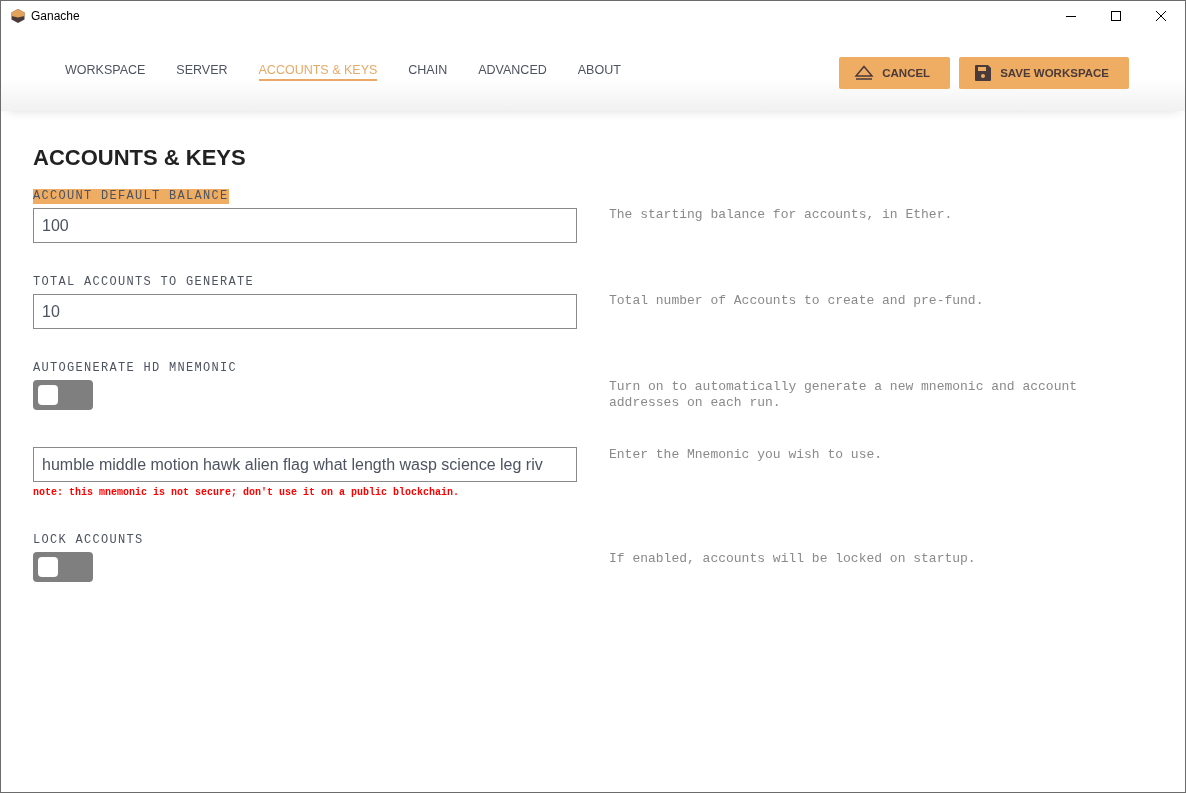 Image resolution: width=1186 pixels, height=793 pixels. I want to click on eject-icon, so click(864, 72).